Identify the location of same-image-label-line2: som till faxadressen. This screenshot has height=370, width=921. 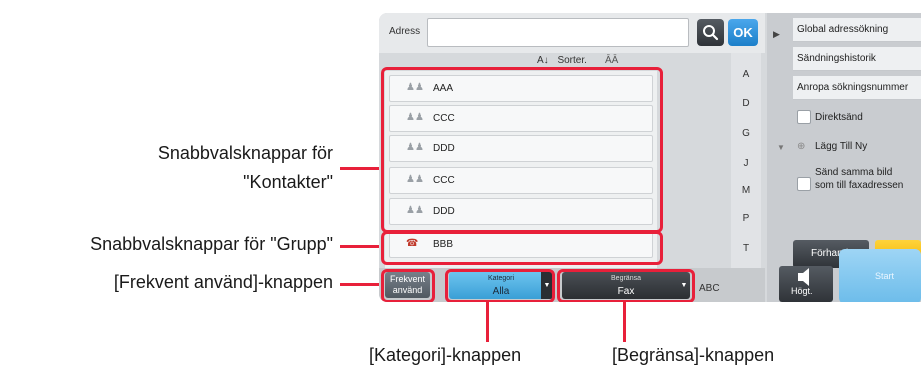
(859, 185).